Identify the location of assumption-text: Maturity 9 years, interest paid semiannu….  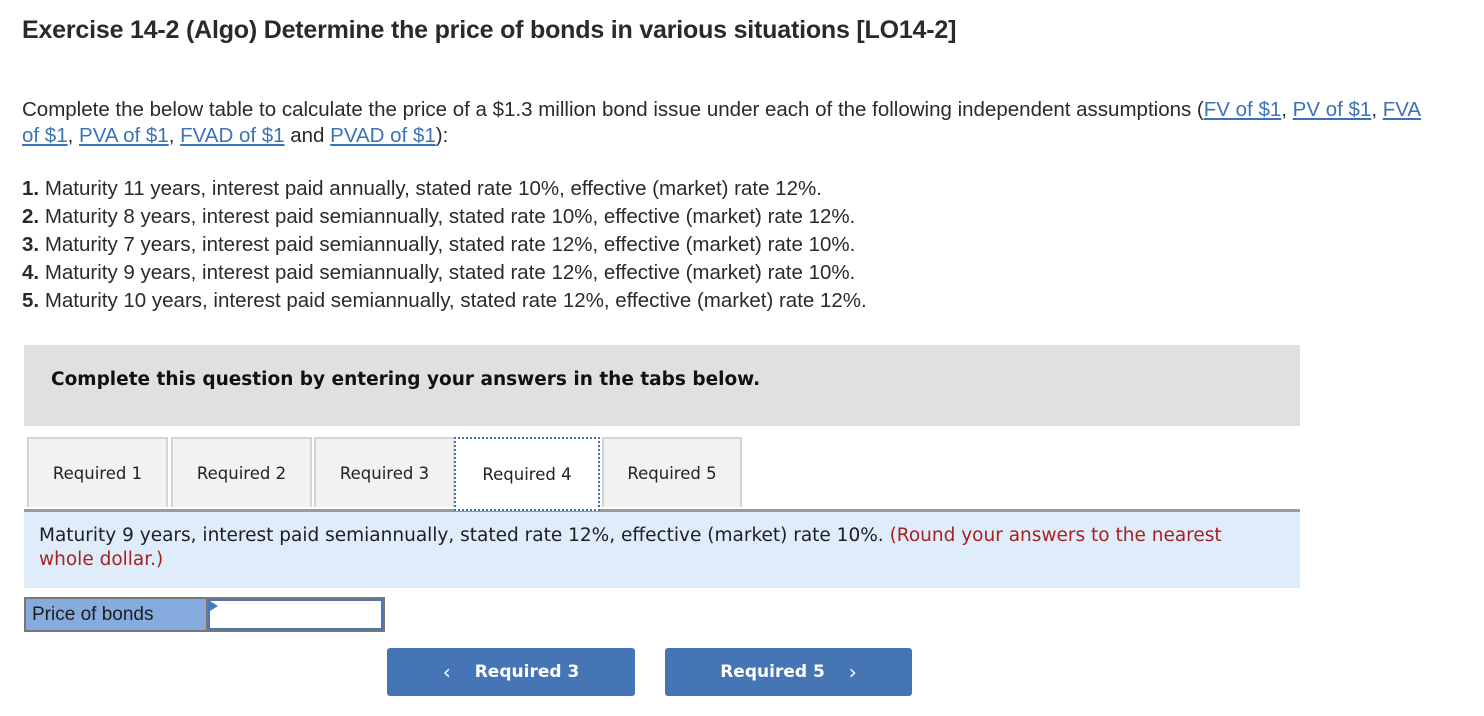
(450, 272).